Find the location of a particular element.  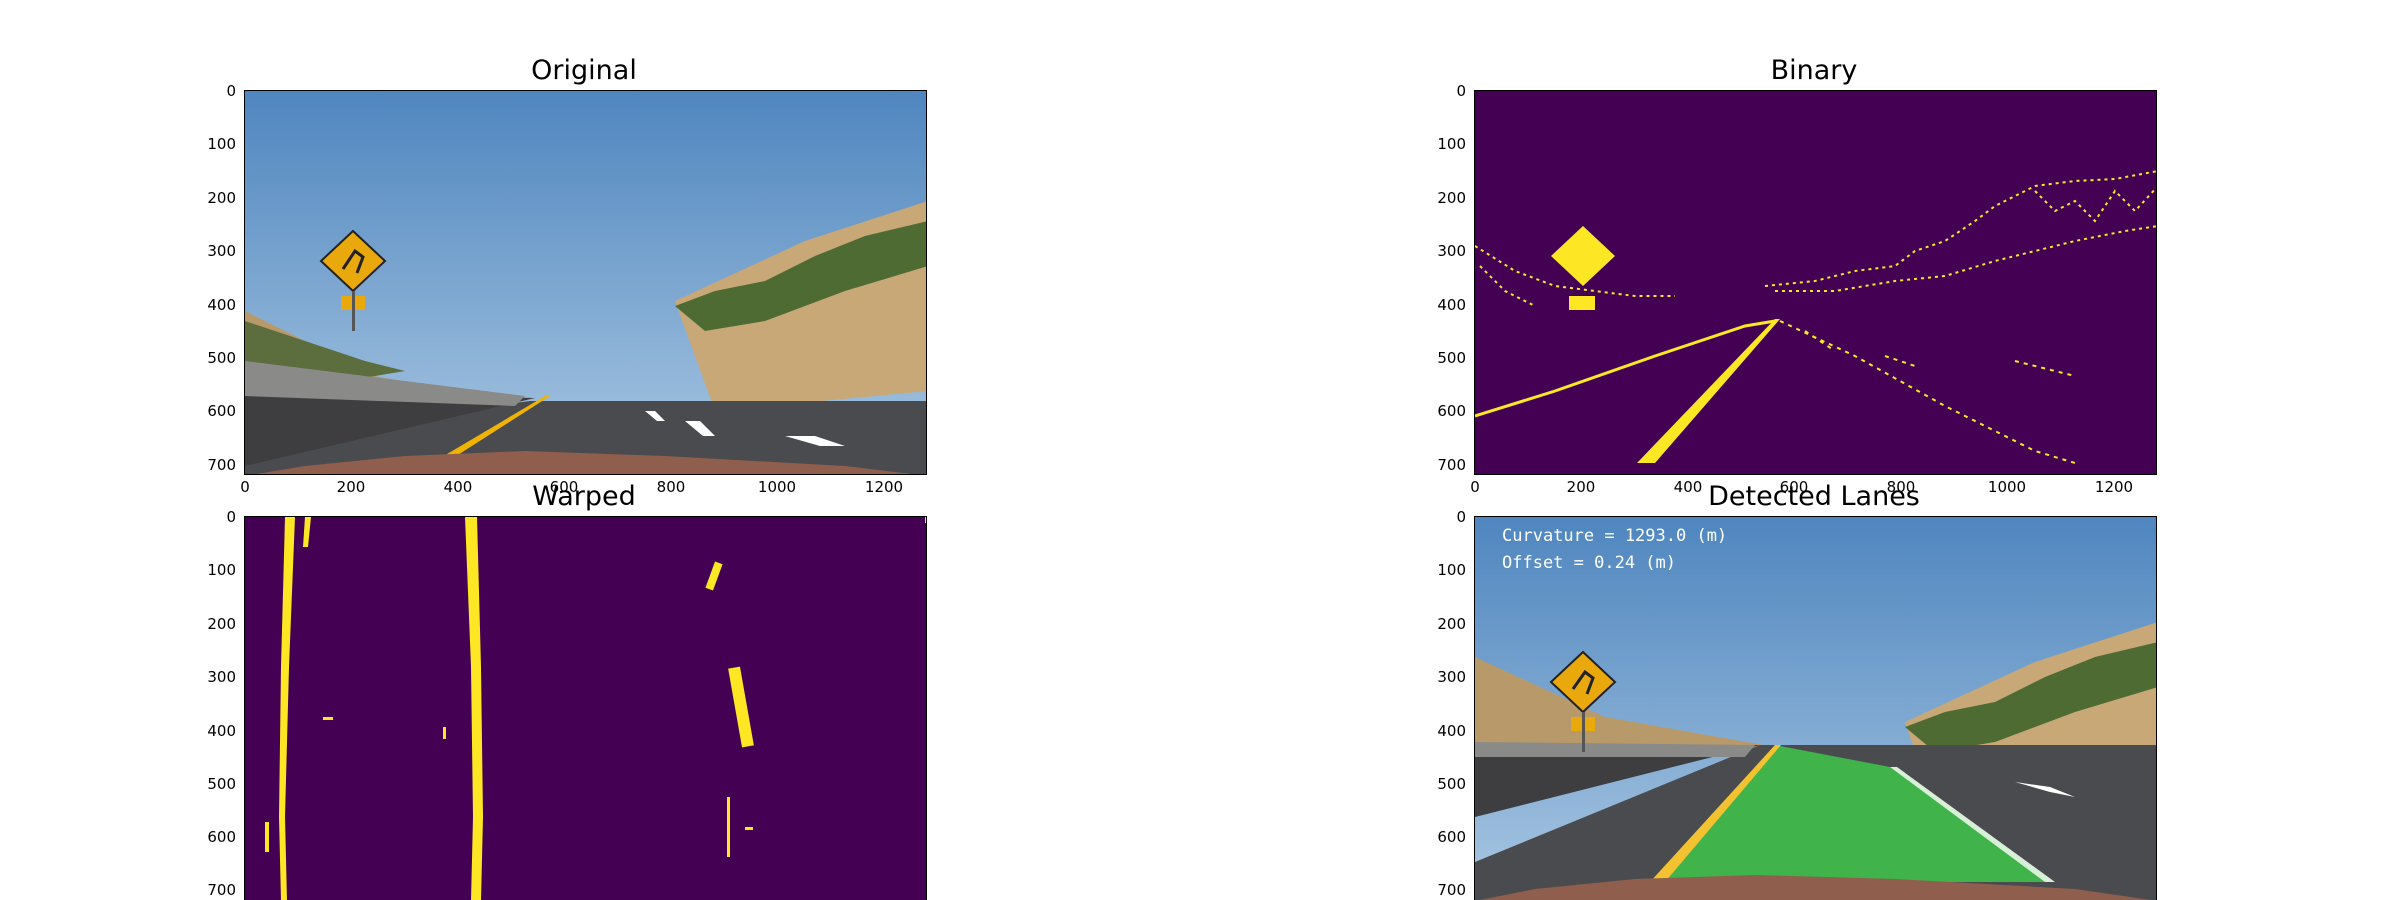

panel-title-binary: Binary is located at coordinates (1814, 70).